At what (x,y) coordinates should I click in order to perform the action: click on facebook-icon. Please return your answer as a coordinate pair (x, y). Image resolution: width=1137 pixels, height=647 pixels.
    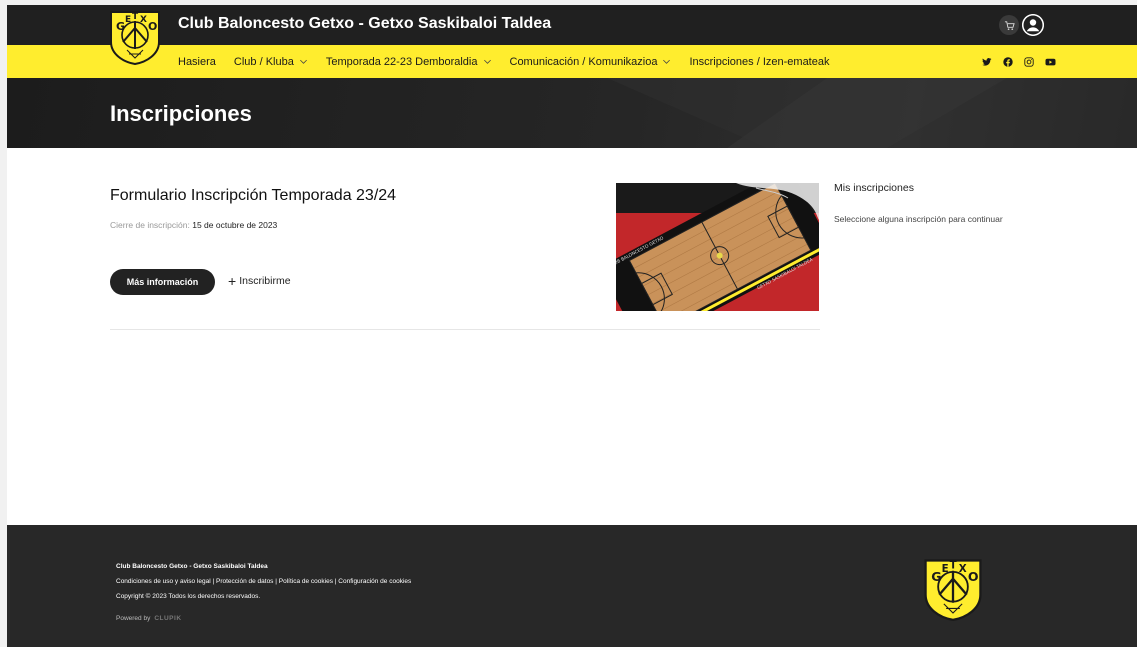
    Looking at the image, I should click on (1008, 62).